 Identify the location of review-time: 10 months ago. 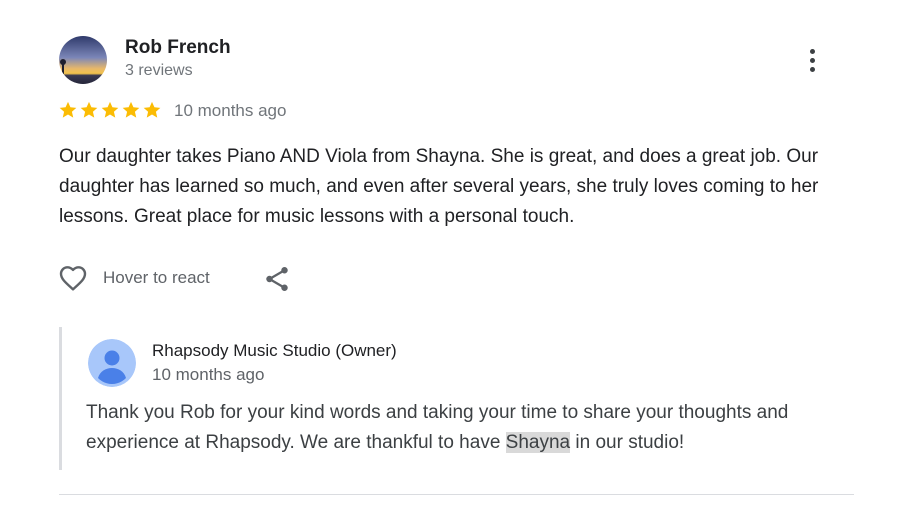
(230, 110).